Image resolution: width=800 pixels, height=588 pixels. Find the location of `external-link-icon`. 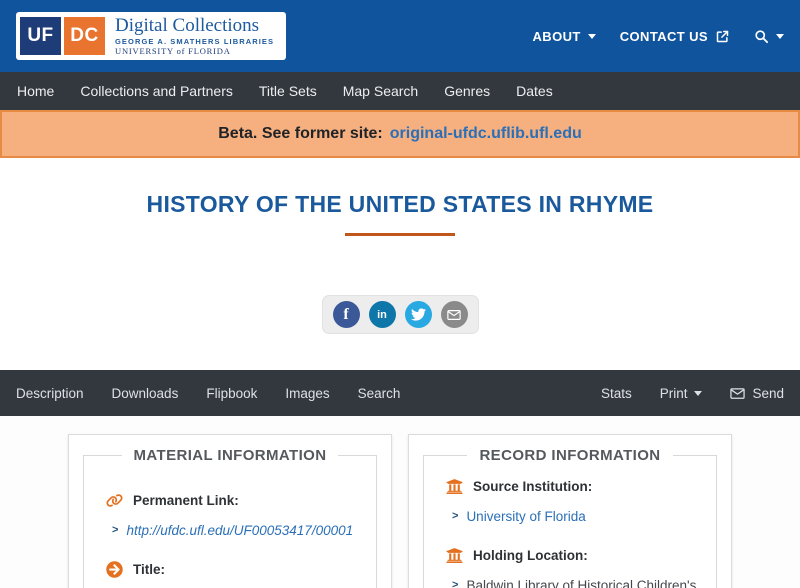

external-link-icon is located at coordinates (722, 36).